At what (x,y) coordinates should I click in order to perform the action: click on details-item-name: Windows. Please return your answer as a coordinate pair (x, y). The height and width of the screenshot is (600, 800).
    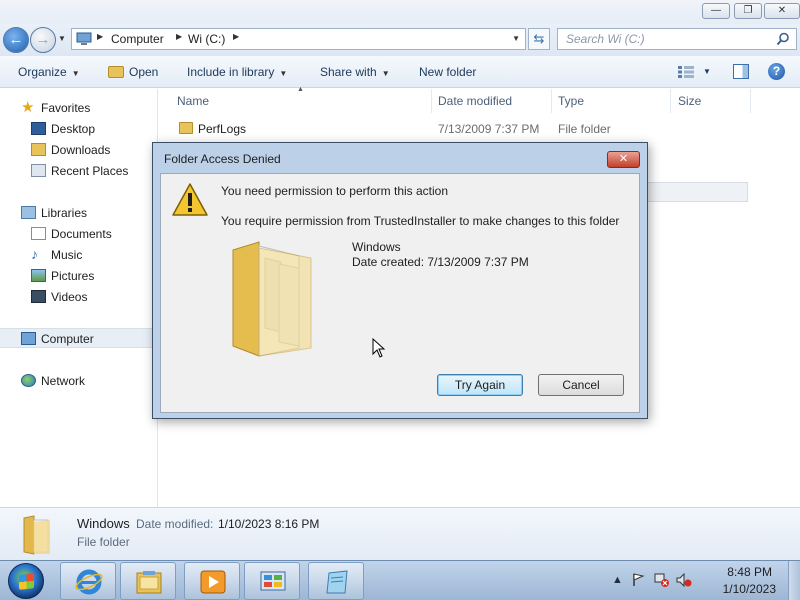
    Looking at the image, I should click on (103, 523).